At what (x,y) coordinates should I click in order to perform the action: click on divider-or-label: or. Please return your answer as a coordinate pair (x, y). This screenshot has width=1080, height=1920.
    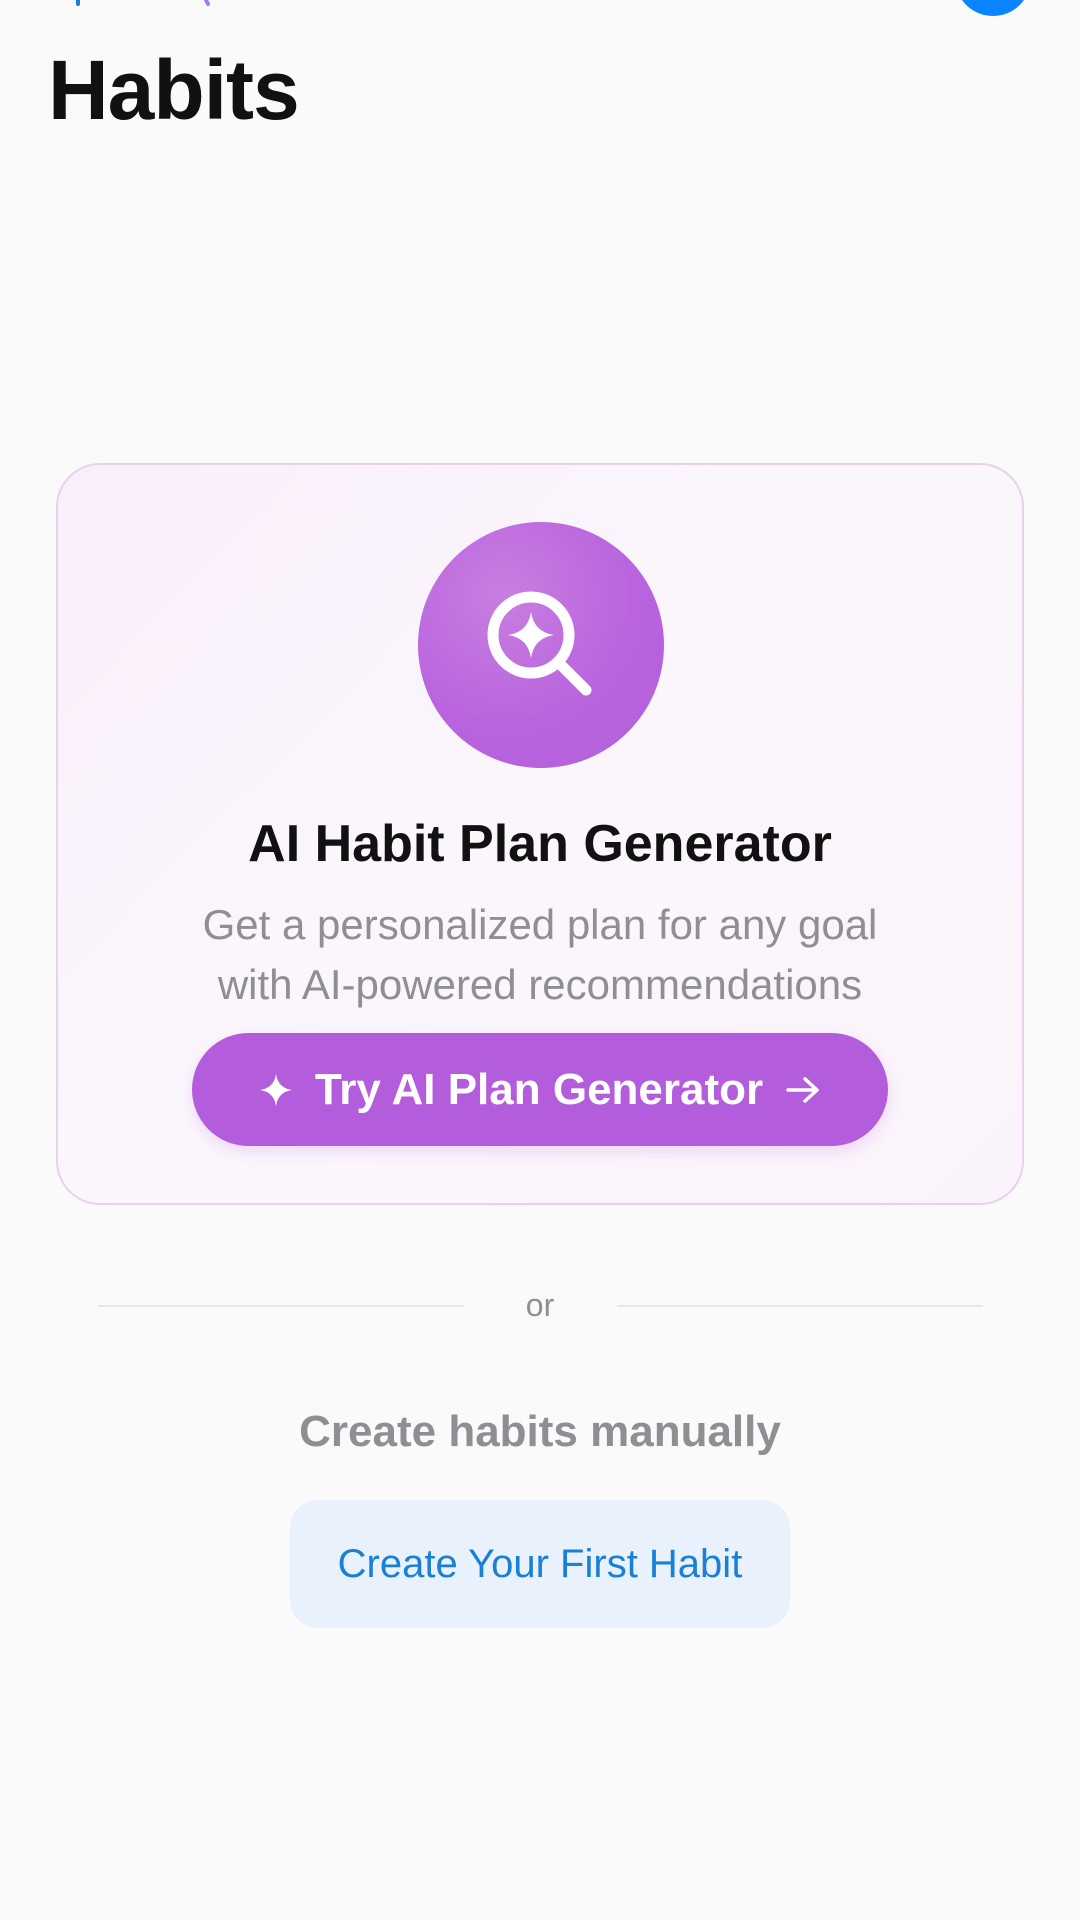
    Looking at the image, I should click on (540, 1305).